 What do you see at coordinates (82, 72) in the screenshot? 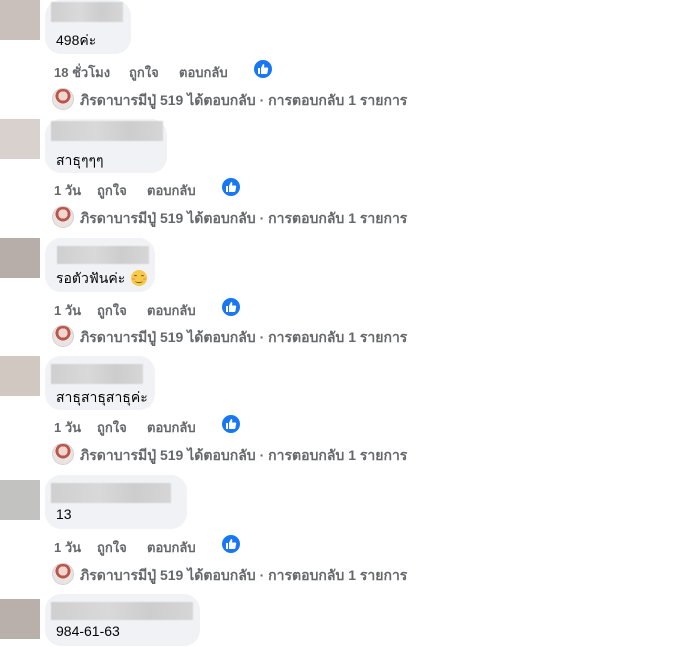
I see `comment-timestamp: 18 ชั่วโมง` at bounding box center [82, 72].